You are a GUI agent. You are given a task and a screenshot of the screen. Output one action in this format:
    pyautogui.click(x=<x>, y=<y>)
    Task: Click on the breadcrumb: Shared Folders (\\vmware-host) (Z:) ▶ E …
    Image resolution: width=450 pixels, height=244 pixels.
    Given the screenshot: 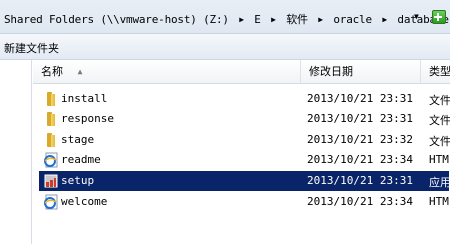 What is the action you would take?
    pyautogui.click(x=226, y=19)
    